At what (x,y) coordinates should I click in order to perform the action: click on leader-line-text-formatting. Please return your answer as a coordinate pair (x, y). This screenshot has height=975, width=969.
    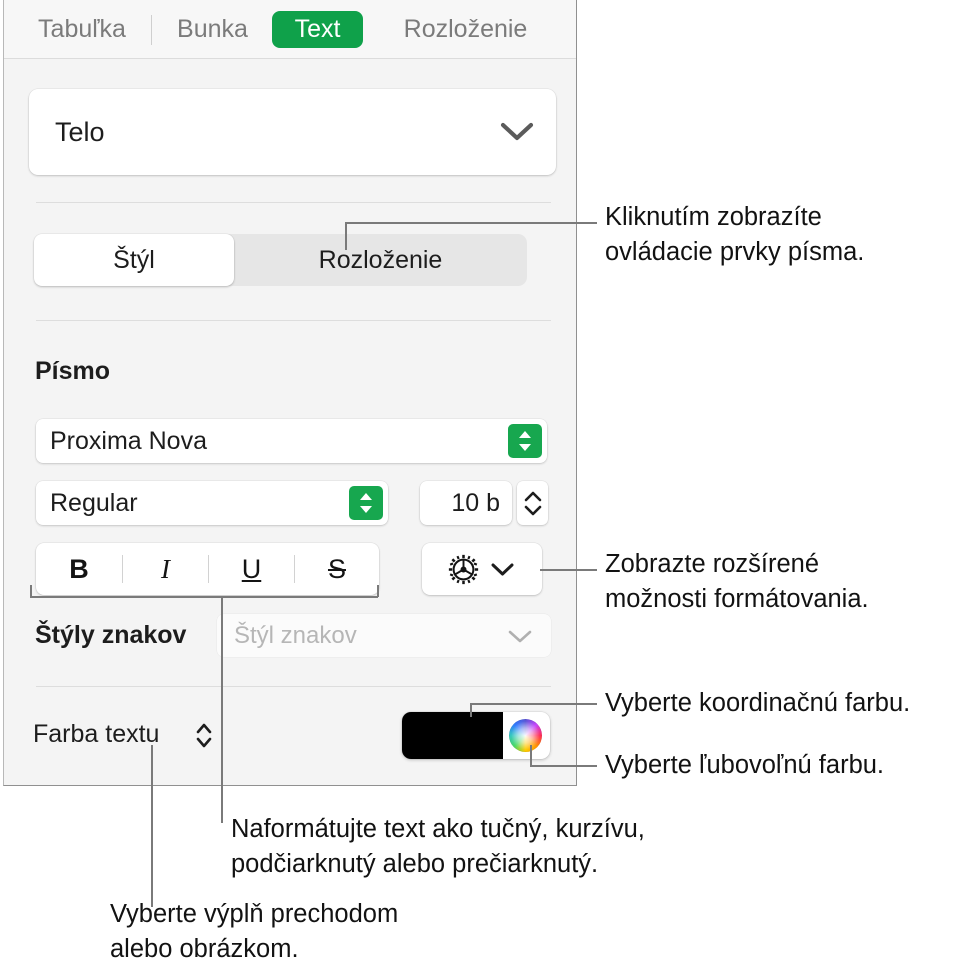
    Looking at the image, I should click on (222, 709).